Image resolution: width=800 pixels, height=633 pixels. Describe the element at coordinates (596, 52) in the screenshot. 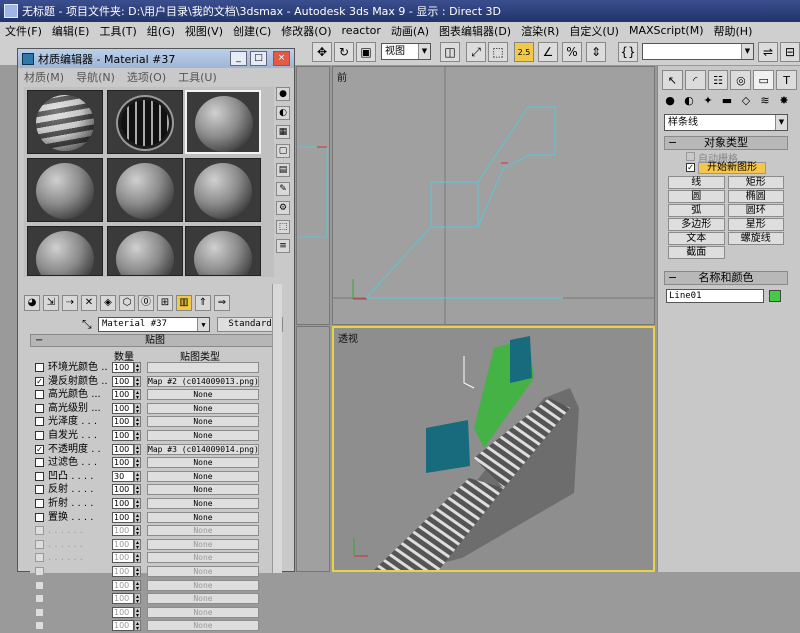

I see `spinner-snap-icon: ⇕` at that location.